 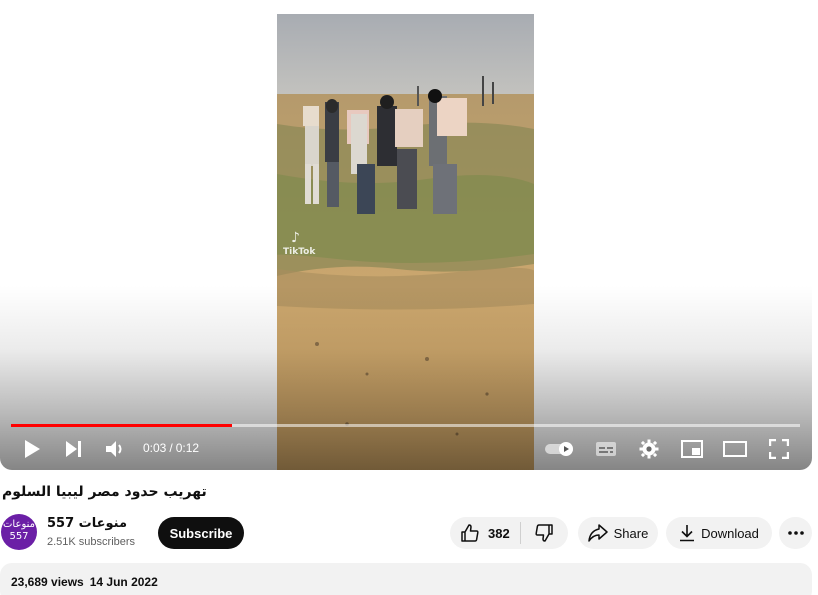 What do you see at coordinates (121, 425) in the screenshot?
I see `progress-played` at bounding box center [121, 425].